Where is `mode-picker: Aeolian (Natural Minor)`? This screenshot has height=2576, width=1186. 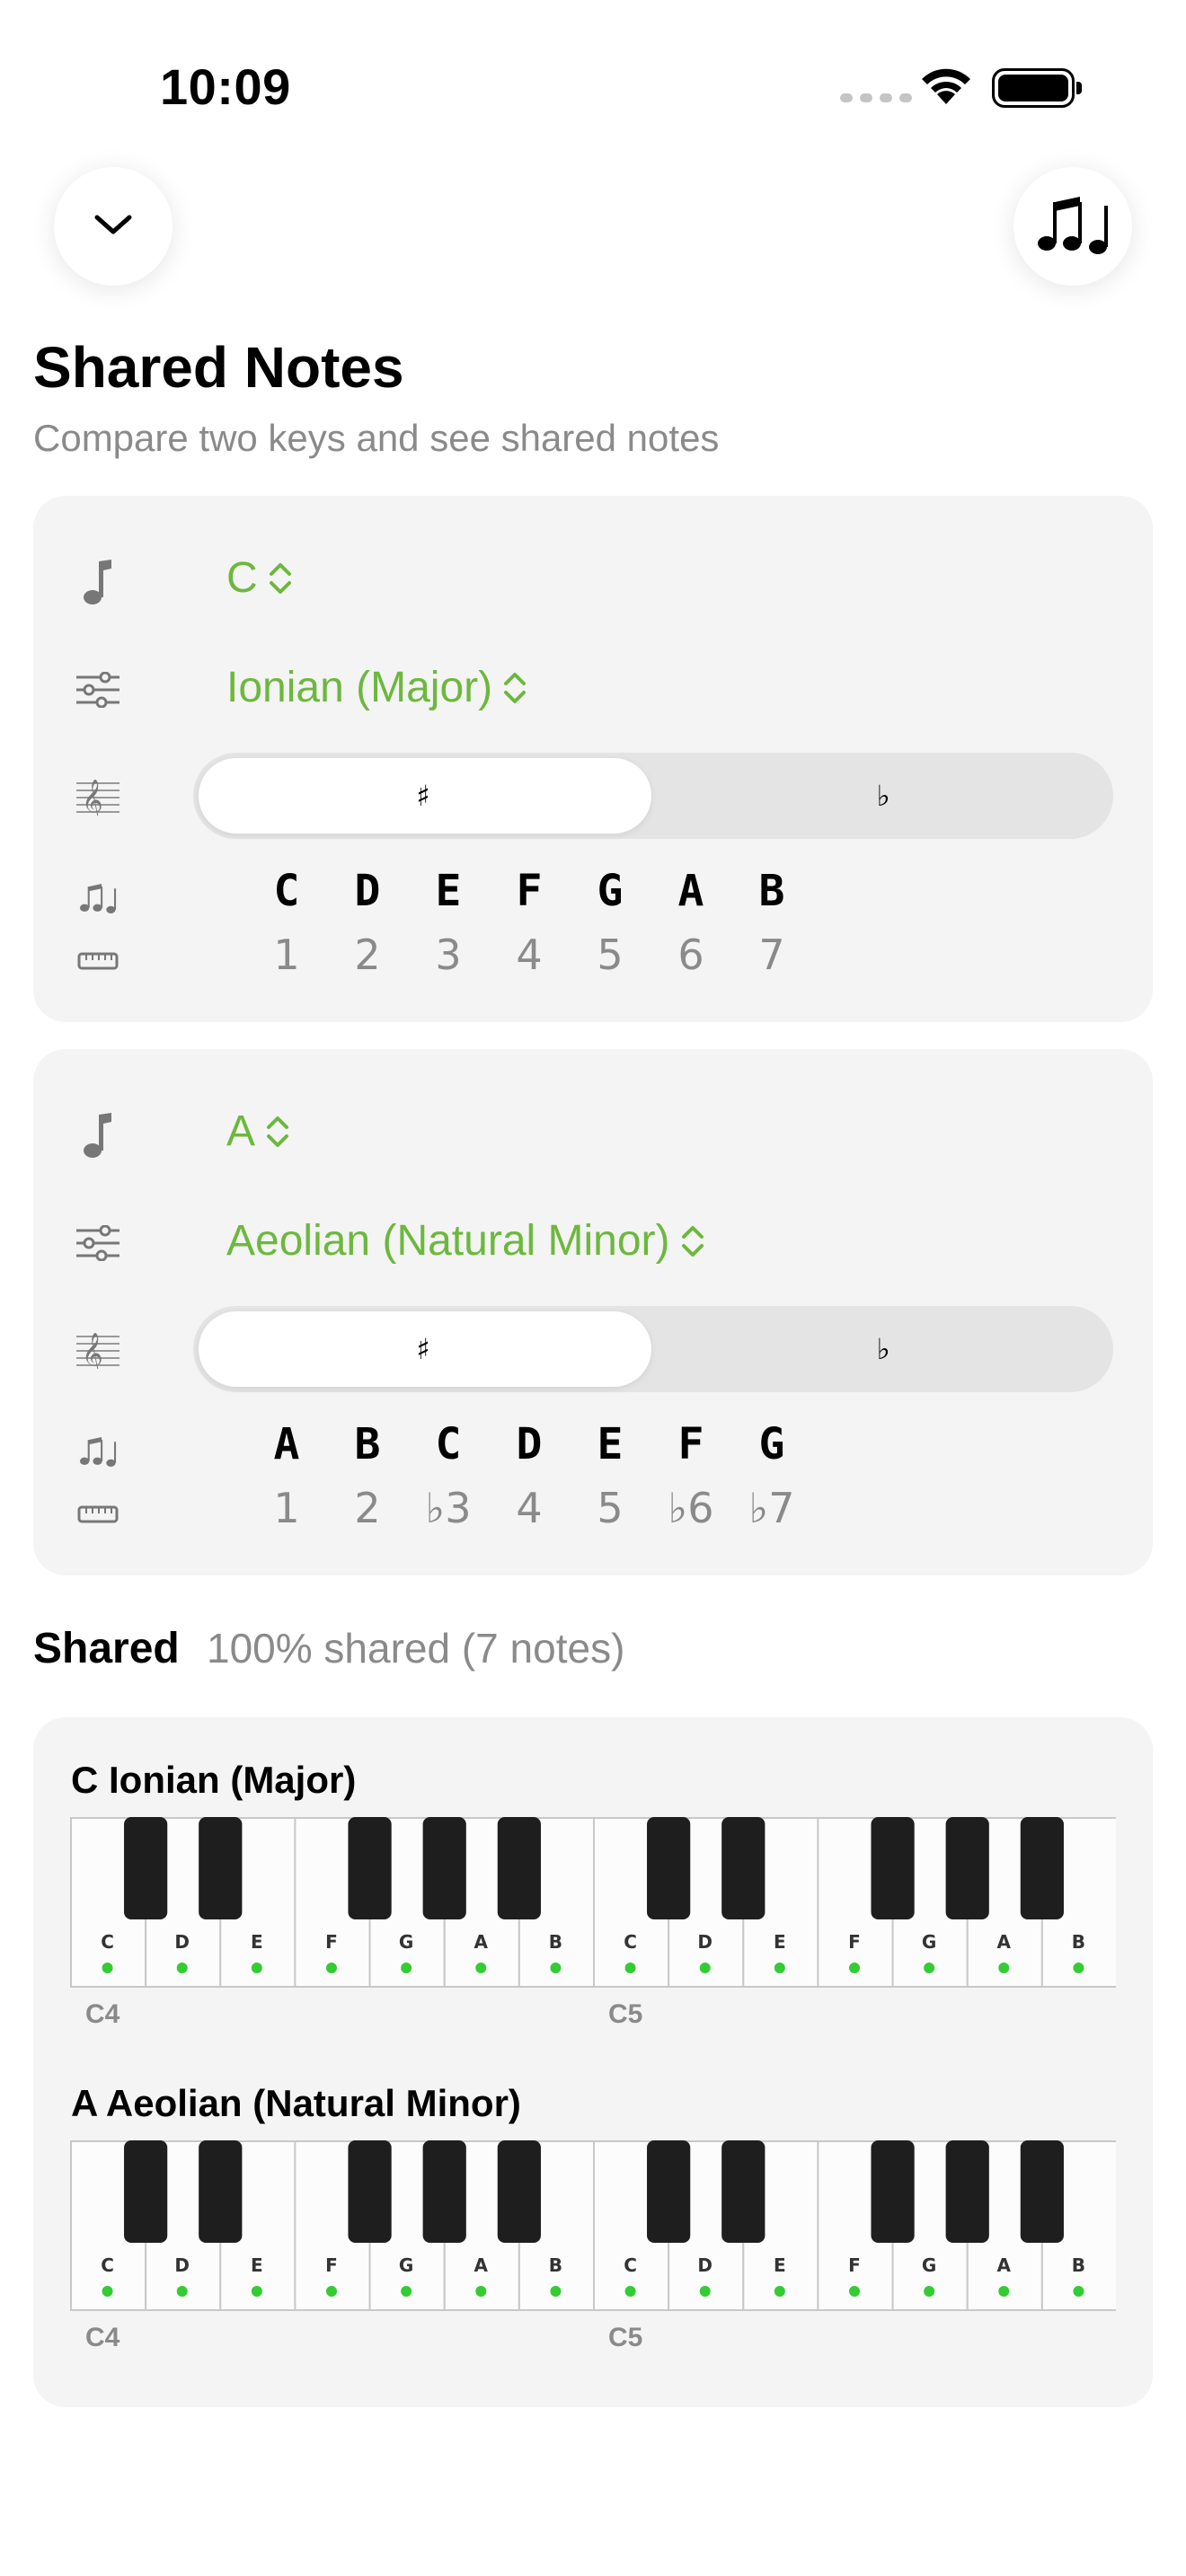 mode-picker: Aeolian (Natural Minor) is located at coordinates (465, 1241).